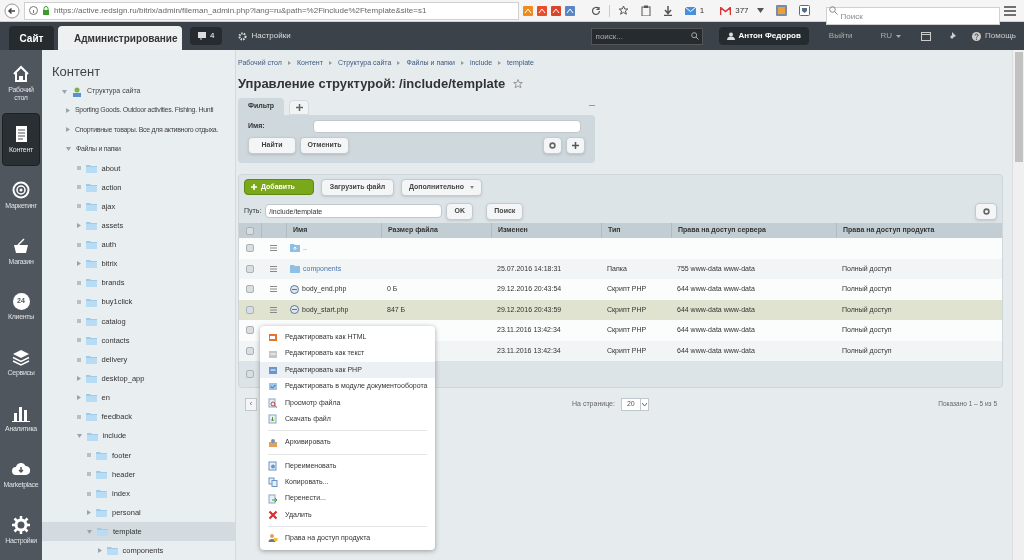 The width and height of the screenshot is (1024, 560). Describe the element at coordinates (240, 10) in the screenshot. I see `url-text: https://active.redsign.ru/bitrix/admin/fileman_admin.php?lang=ru&path=%2Finclude%2Ftemplate&site=s1` at that location.